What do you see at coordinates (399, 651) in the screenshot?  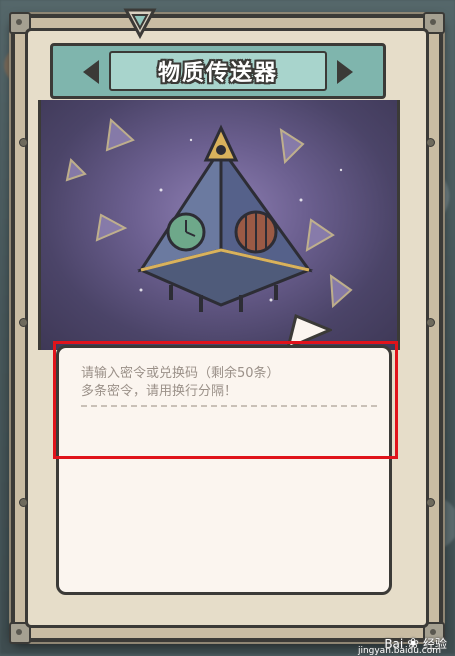 I see `watermark-url: jingyan.baidu.com` at bounding box center [399, 651].